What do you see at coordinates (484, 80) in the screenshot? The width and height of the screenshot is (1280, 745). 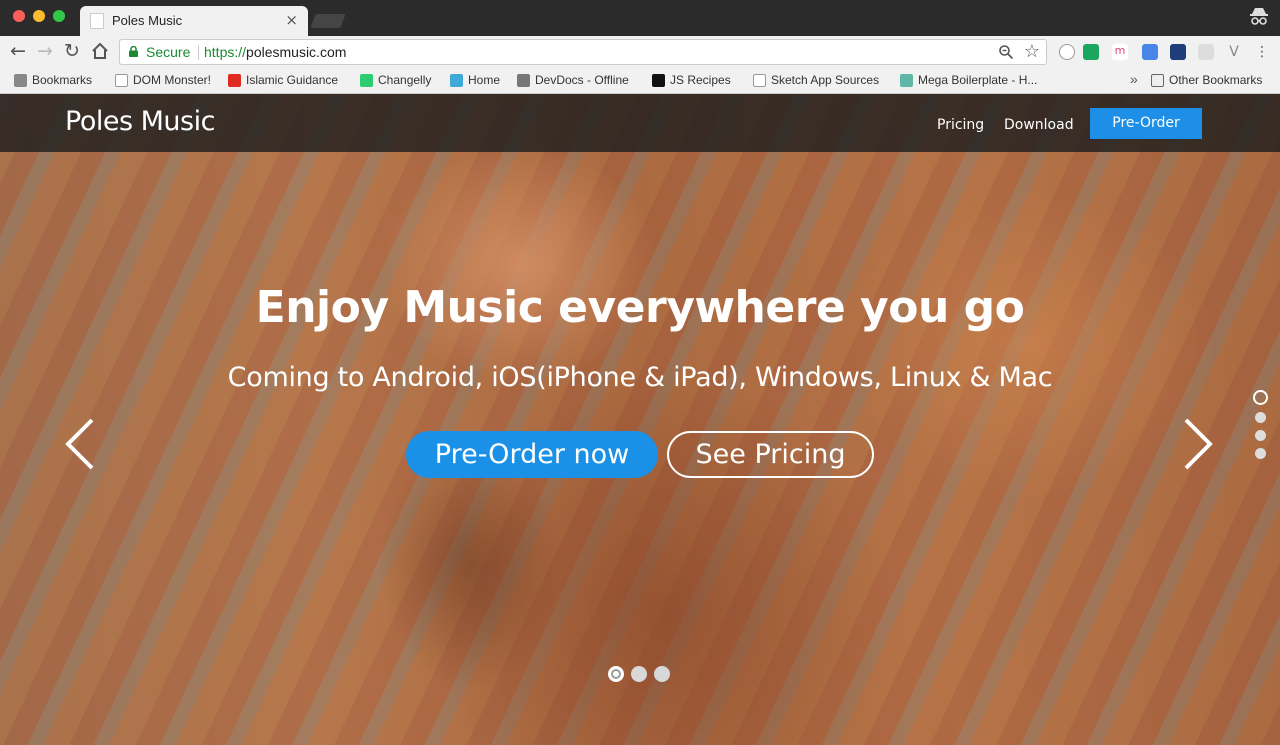 I see `bookmark-label: Home` at bounding box center [484, 80].